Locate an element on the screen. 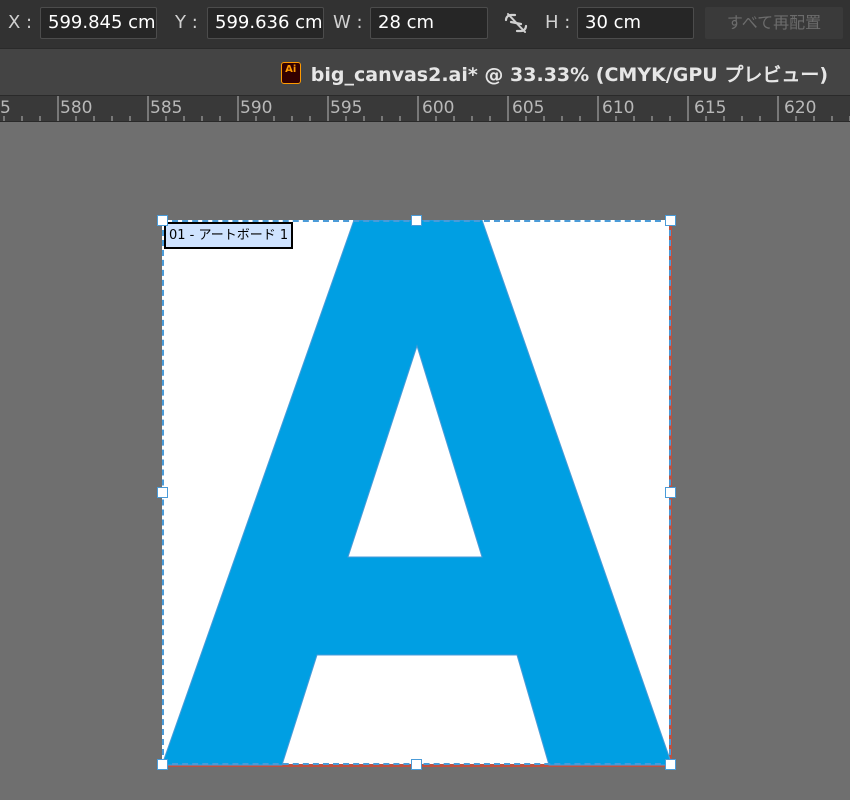 This screenshot has width=850, height=800. ruler-label: 620 is located at coordinates (800, 108).